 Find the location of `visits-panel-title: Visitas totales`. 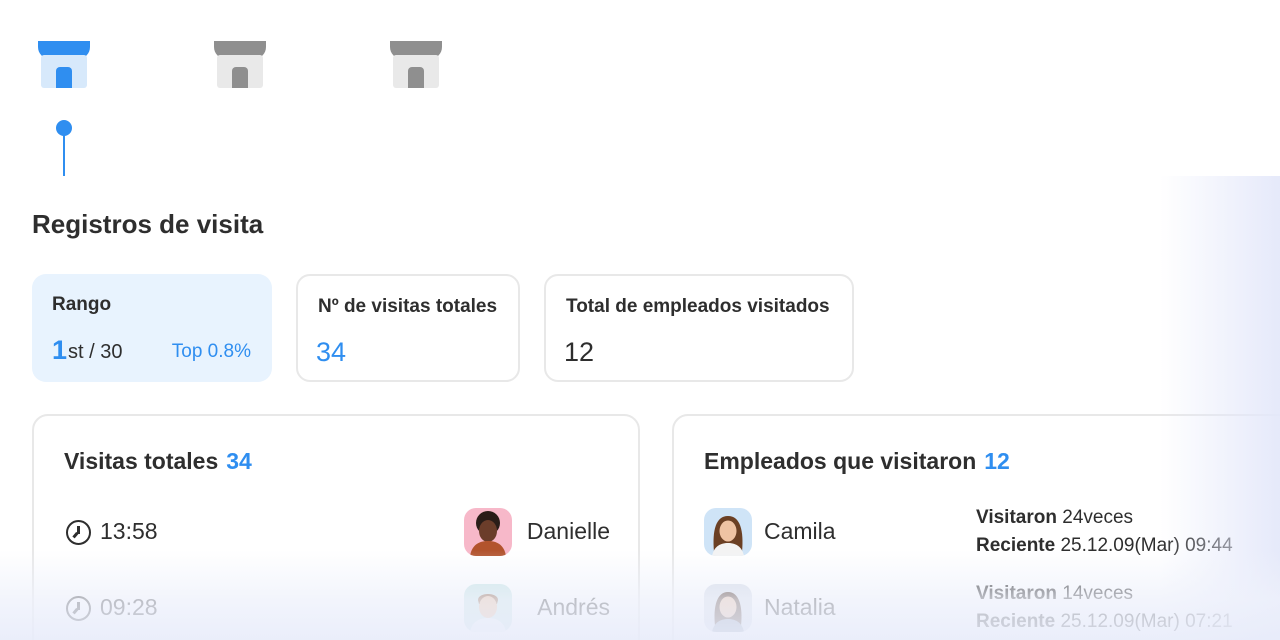

visits-panel-title: Visitas totales is located at coordinates (141, 461).